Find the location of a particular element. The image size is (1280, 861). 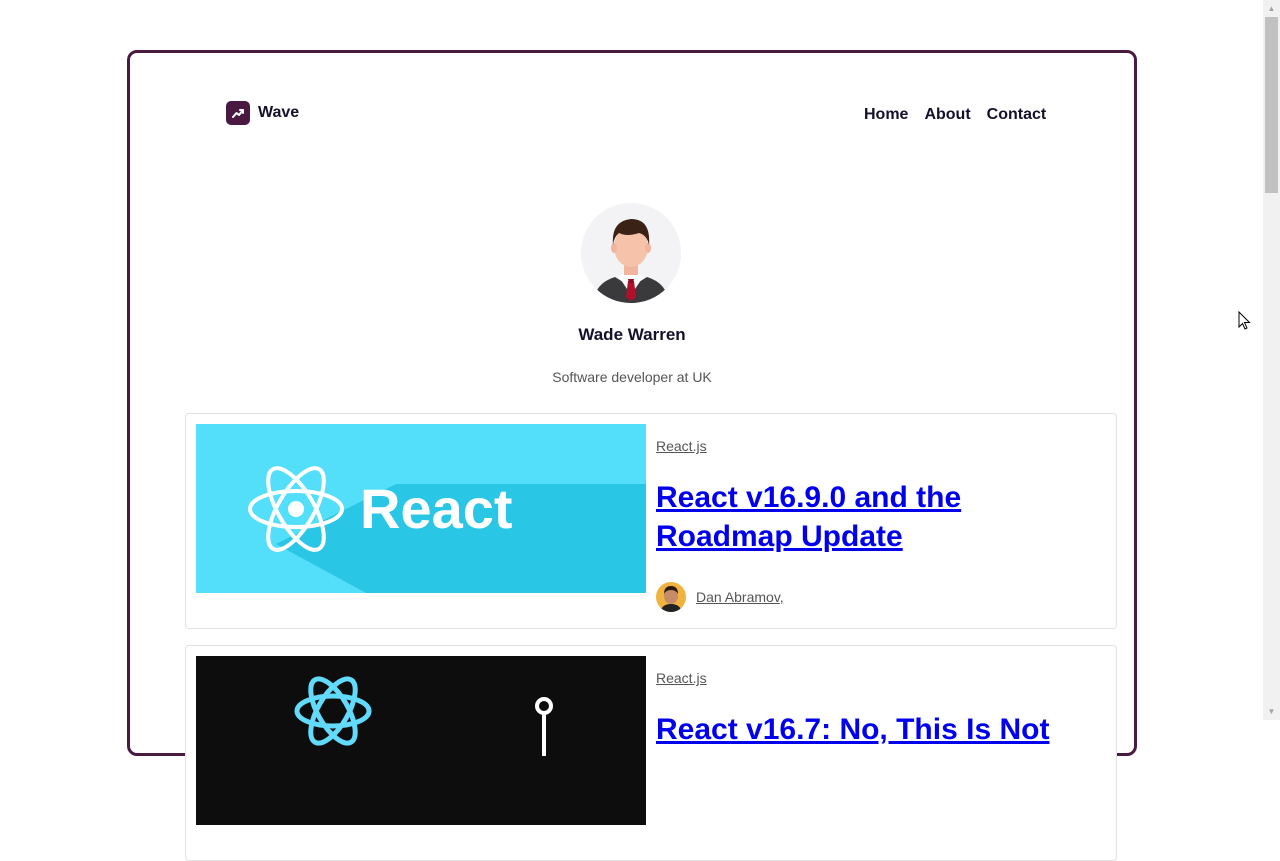

post-cover-image: React is located at coordinates (421, 508).